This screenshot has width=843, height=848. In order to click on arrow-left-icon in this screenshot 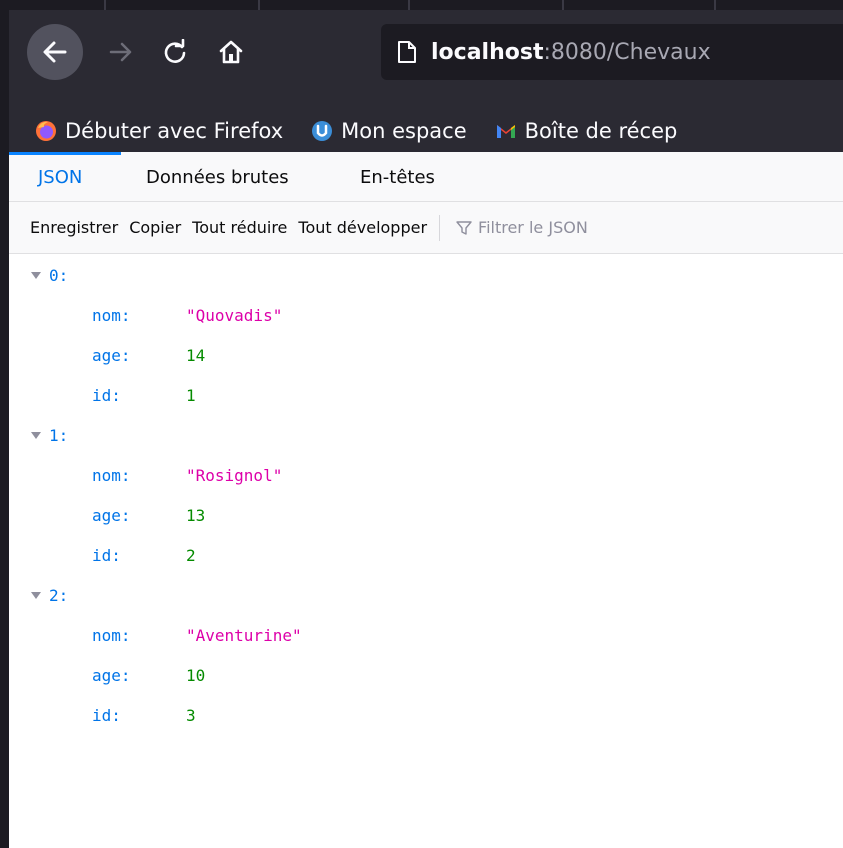, I will do `click(55, 52)`.